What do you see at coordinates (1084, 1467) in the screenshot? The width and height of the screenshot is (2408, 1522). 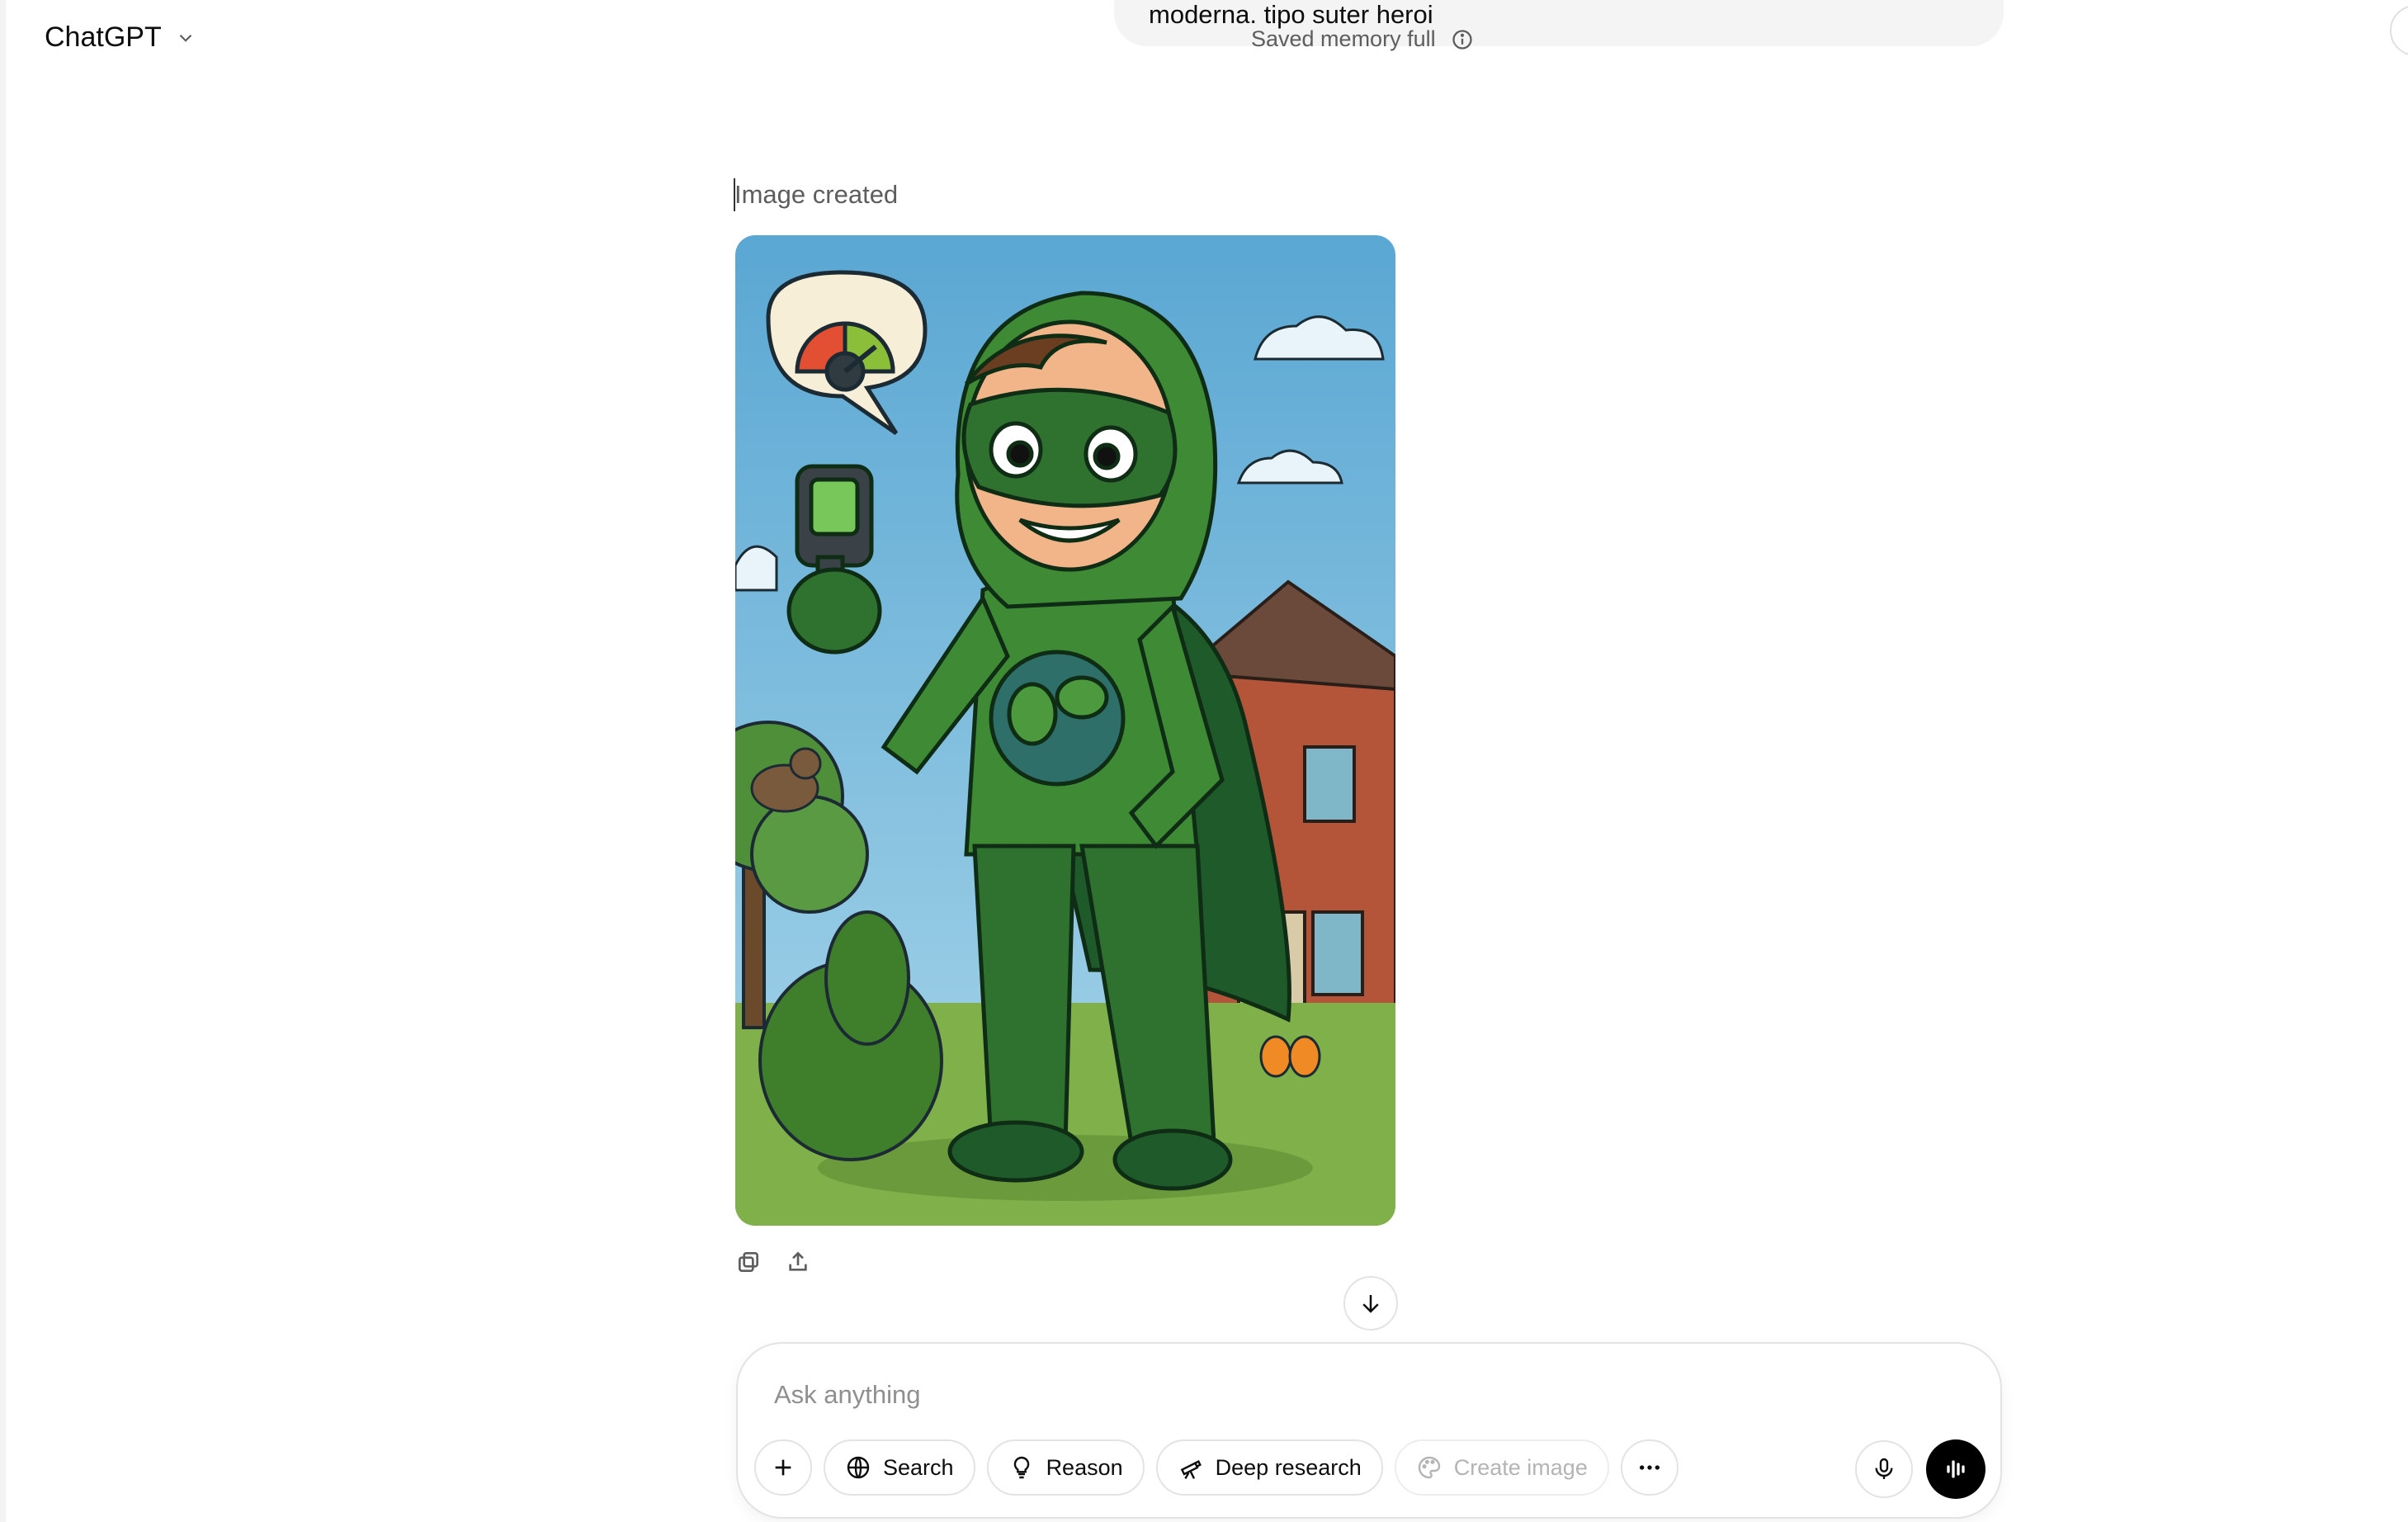 I see `reason-label: Reason` at bounding box center [1084, 1467].